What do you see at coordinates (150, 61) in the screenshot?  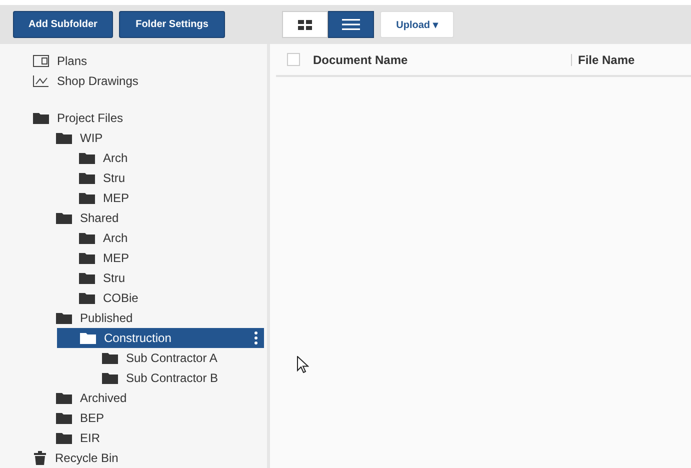 I see `nav-item: Plans` at bounding box center [150, 61].